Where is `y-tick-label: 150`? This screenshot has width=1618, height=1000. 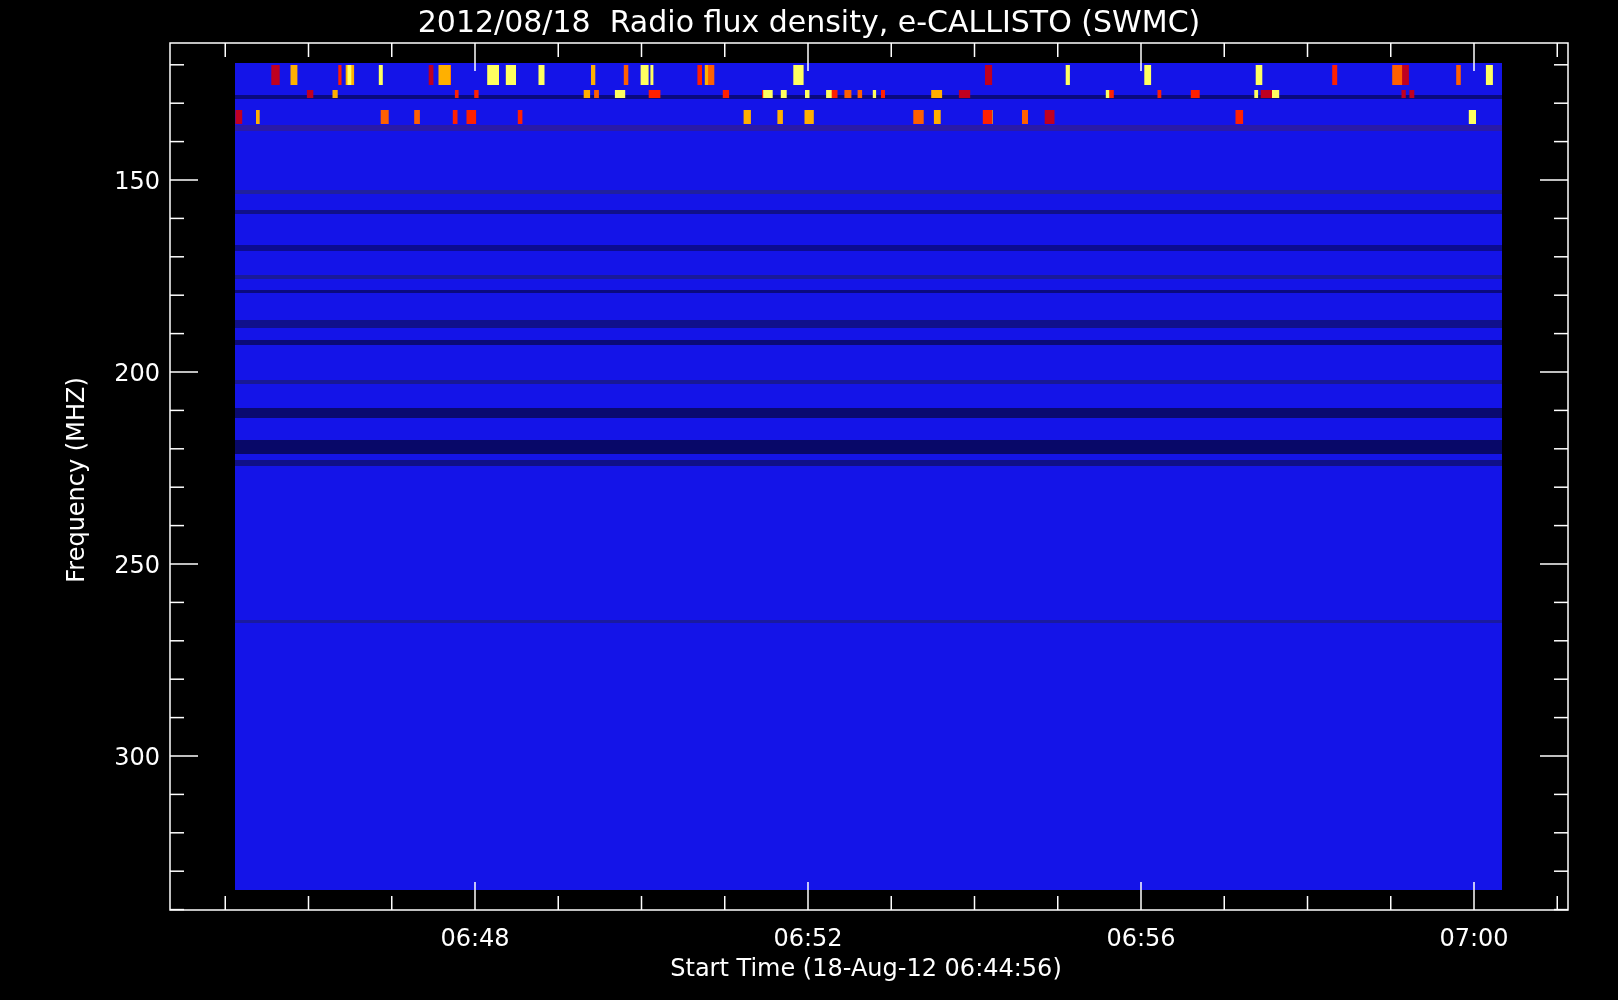
y-tick-label: 150 is located at coordinates (137, 181).